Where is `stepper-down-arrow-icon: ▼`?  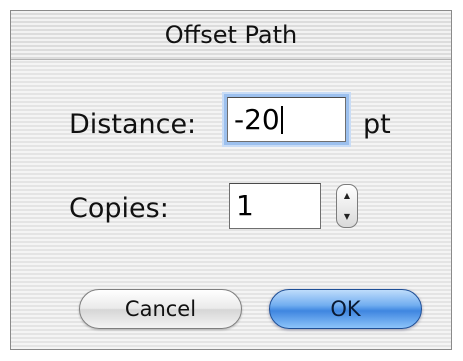
stepper-down-arrow-icon: ▼ is located at coordinates (347, 216).